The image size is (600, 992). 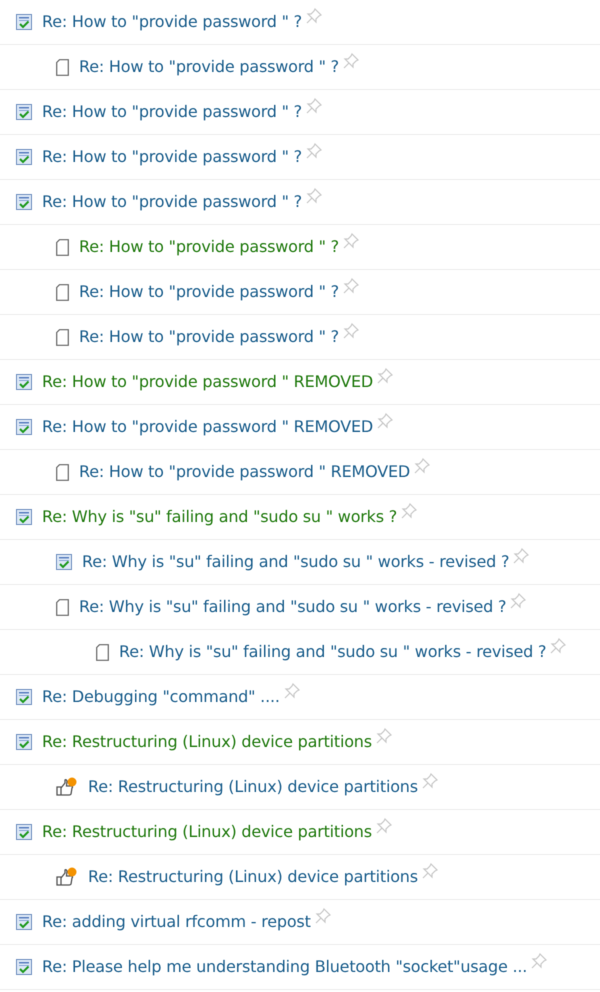 What do you see at coordinates (220, 517) in the screenshot?
I see `thread-link: Re: Why is "su" failing and "sudo su " works ?` at bounding box center [220, 517].